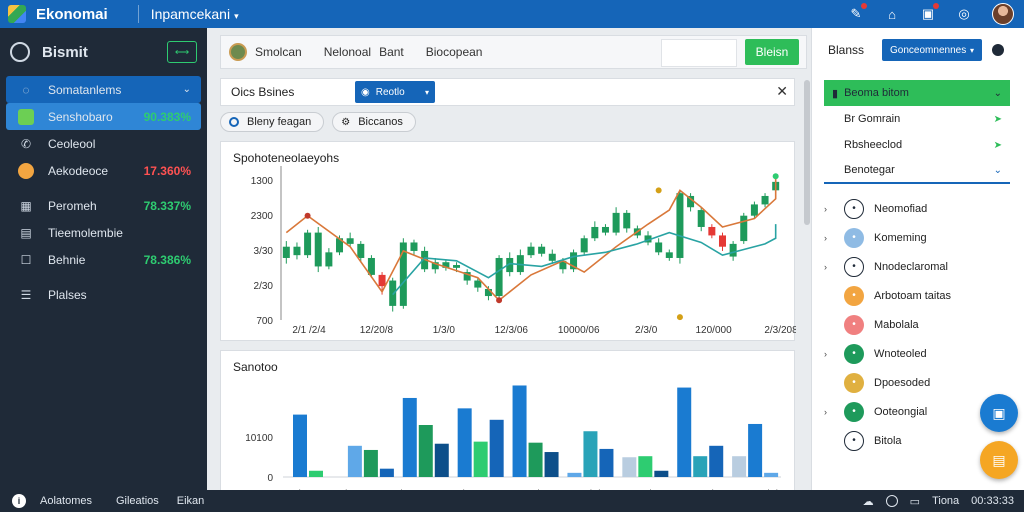  I want to click on right-panel-list-label: Komeming, so click(900, 237).